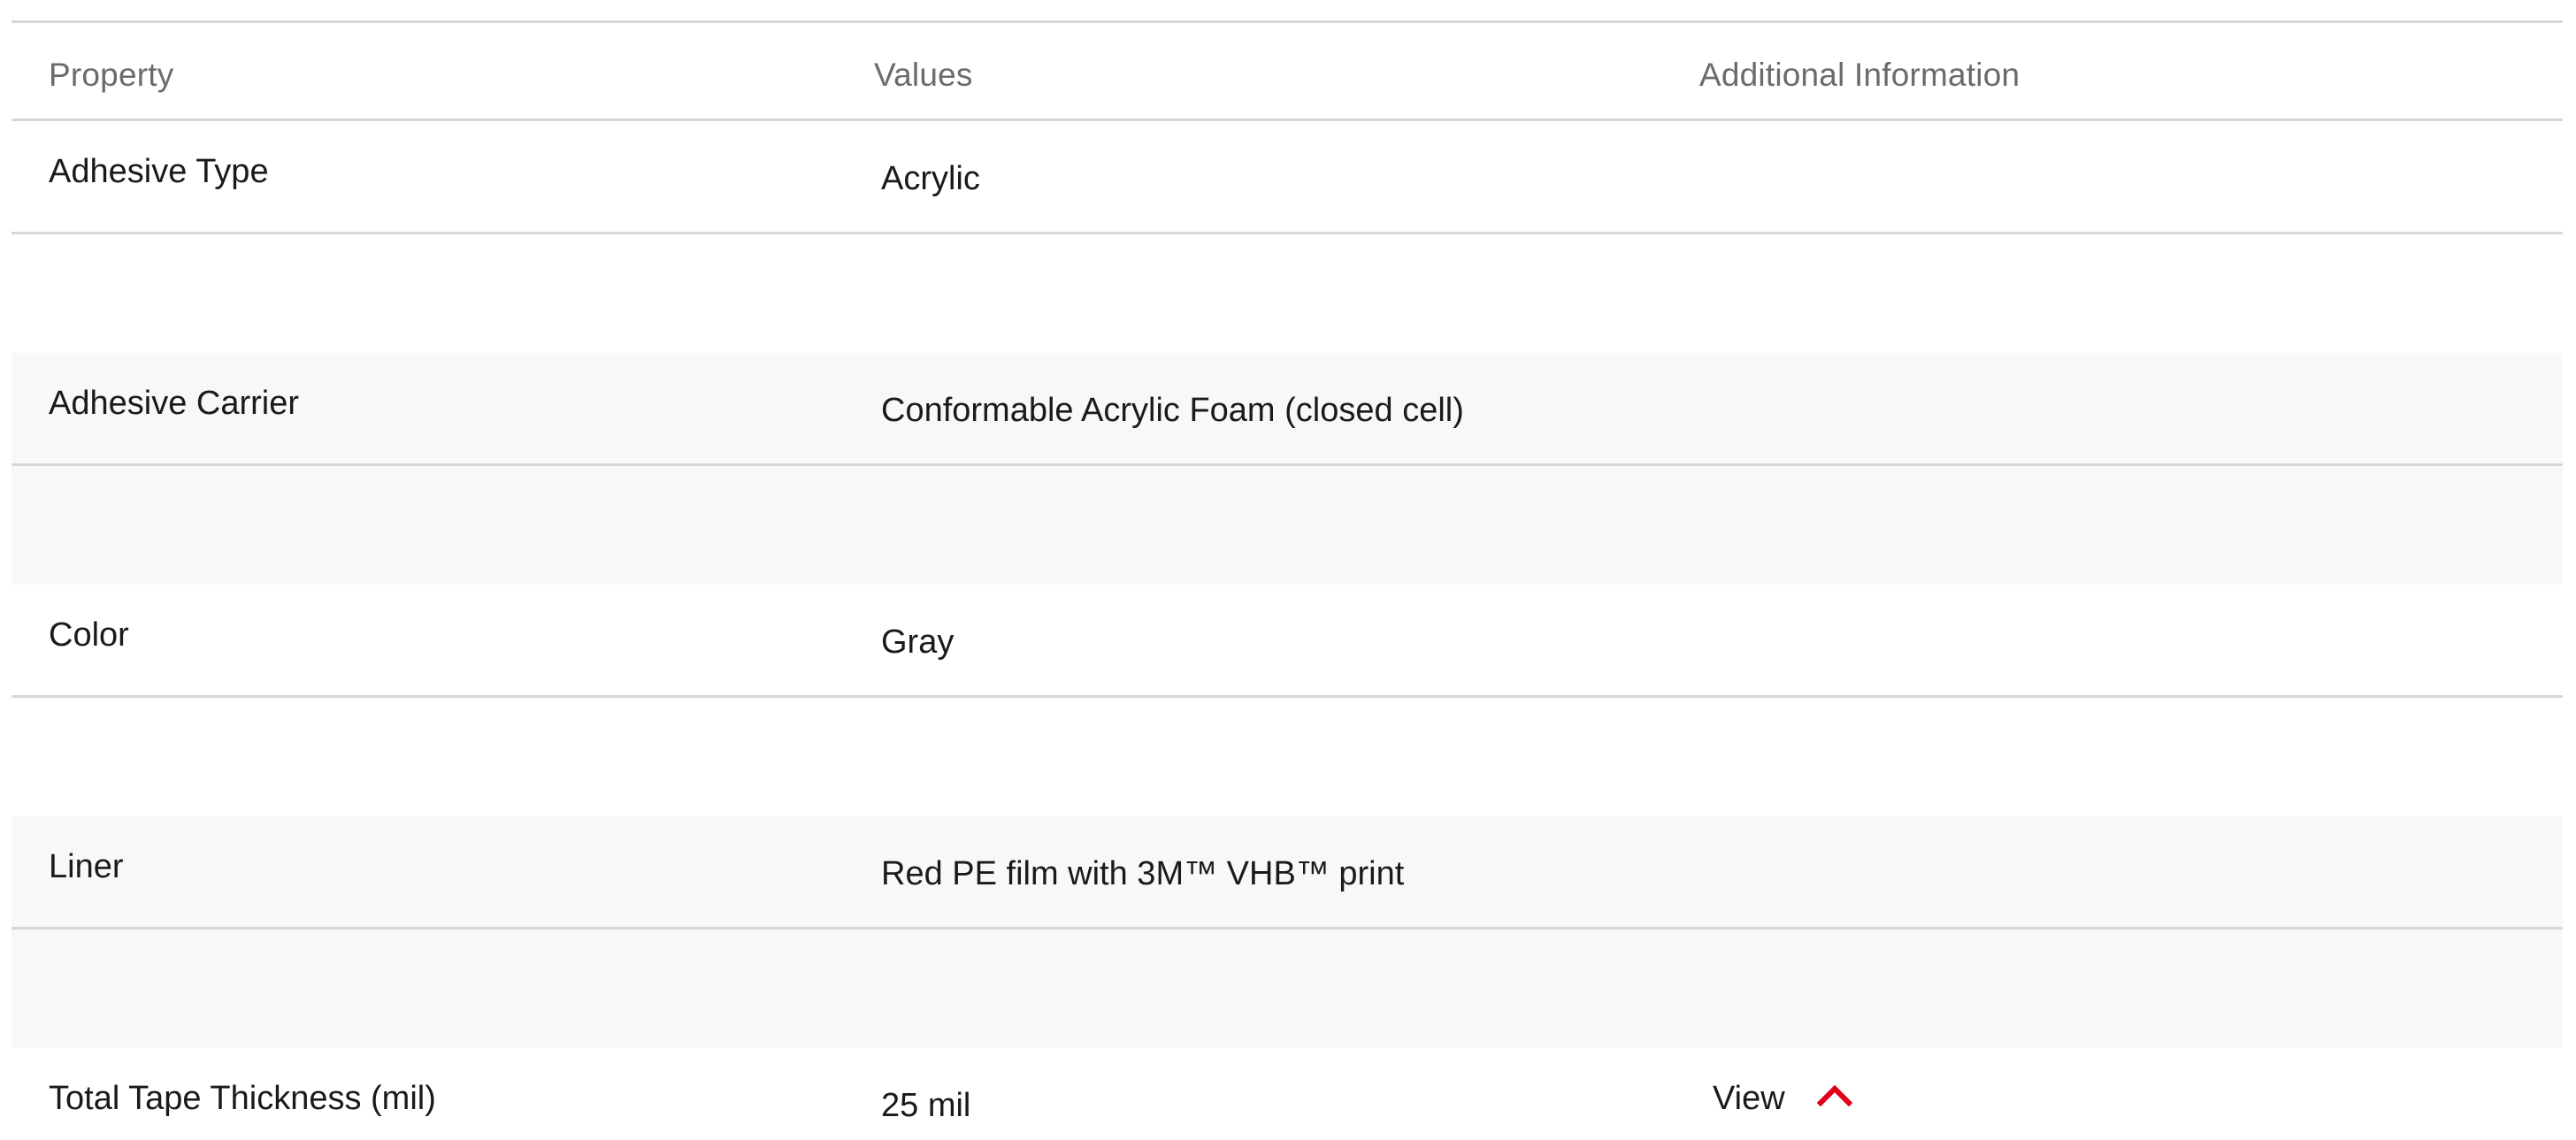  What do you see at coordinates (1287, 1092) in the screenshot?
I see `table-row: Total Tape Thickness (mil) 25 mil View` at bounding box center [1287, 1092].